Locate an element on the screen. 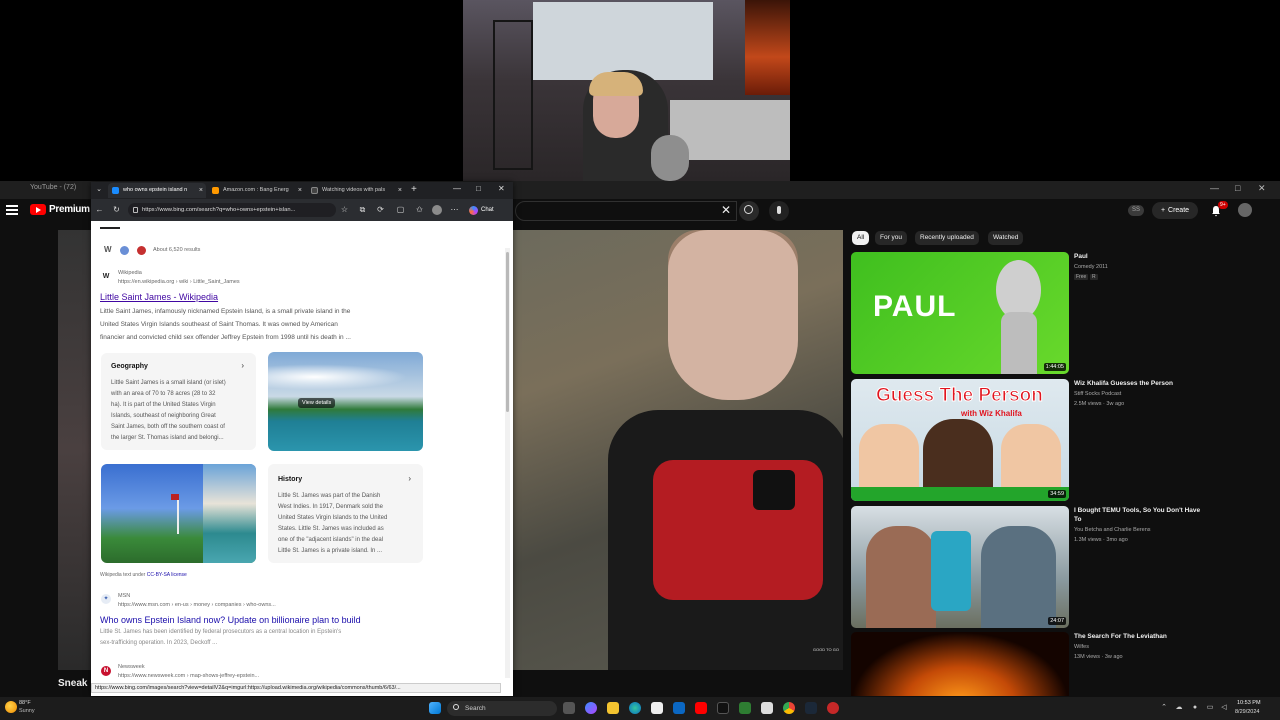 Image resolution: width=1280 pixels, height=720 pixels. copilot-icon is located at coordinates (591, 708).